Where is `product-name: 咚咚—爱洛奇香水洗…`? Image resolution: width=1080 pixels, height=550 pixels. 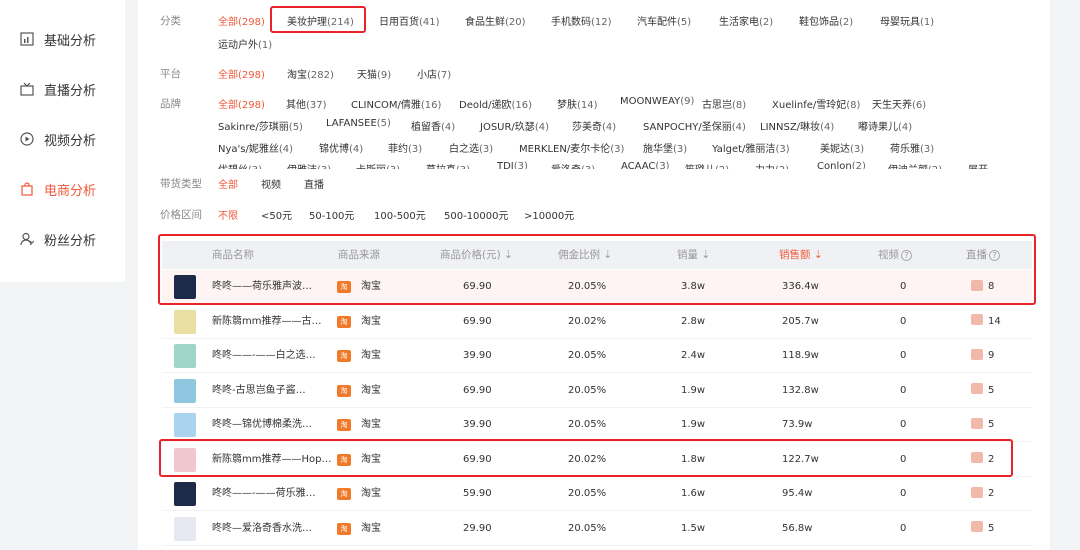
product-name: 咚咚—爱洛奇香水洗… is located at coordinates (262, 529).